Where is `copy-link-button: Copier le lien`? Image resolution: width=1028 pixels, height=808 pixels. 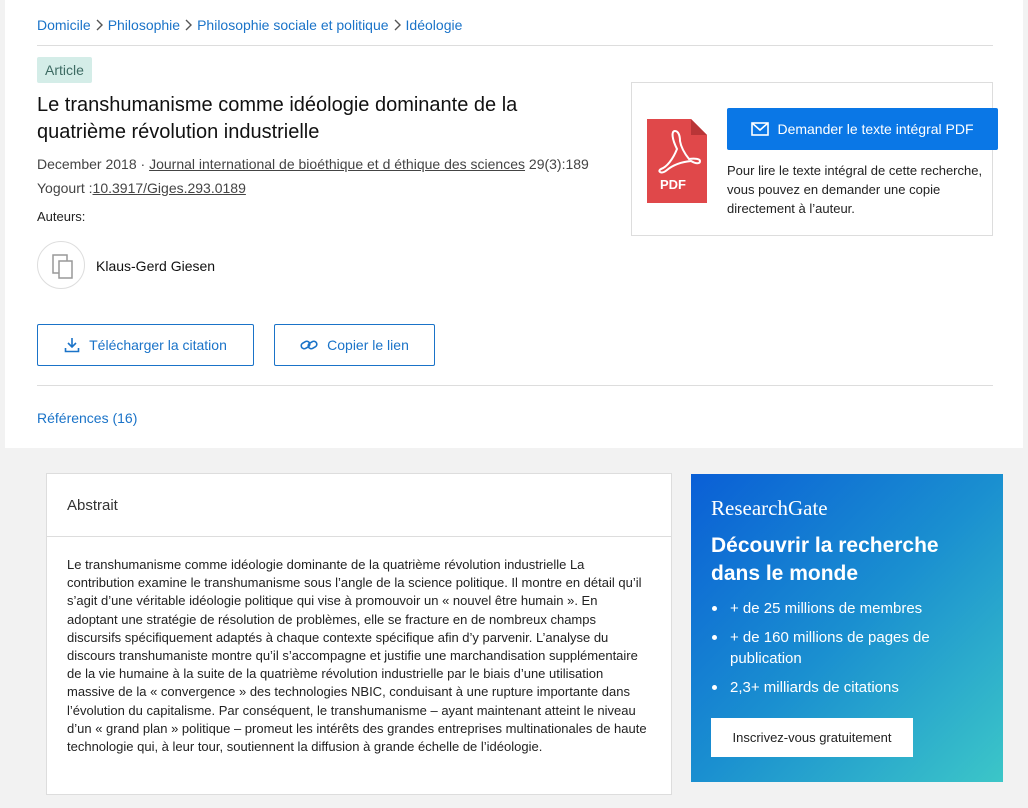 copy-link-button: Copier le lien is located at coordinates (354, 345).